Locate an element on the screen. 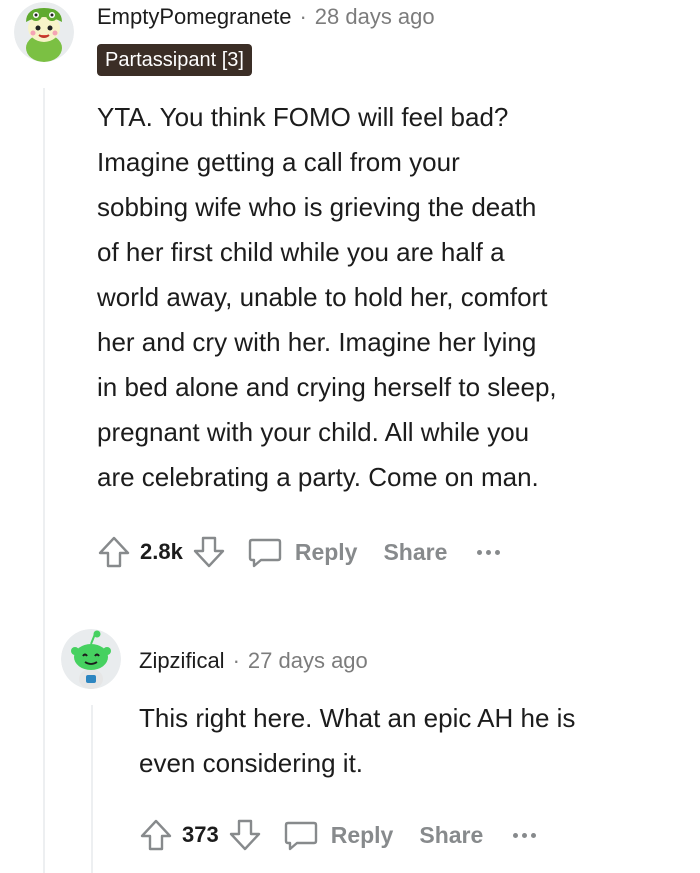  comment-actions: 373 Reply Share is located at coordinates (335, 835).